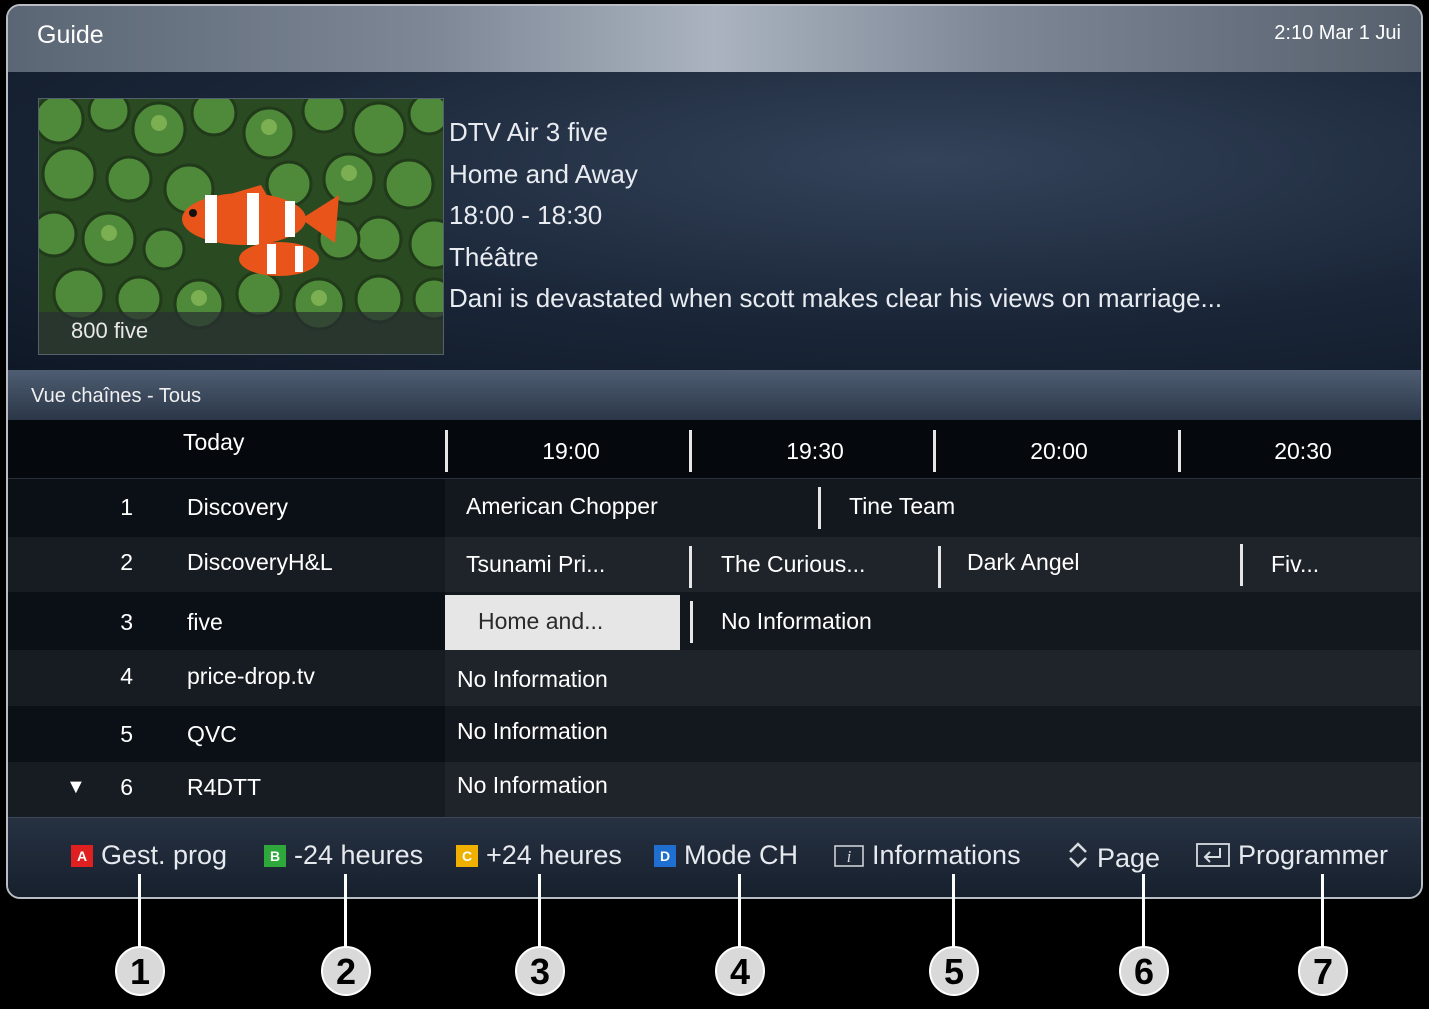  What do you see at coordinates (205, 622) in the screenshot?
I see `channel-name: five` at bounding box center [205, 622].